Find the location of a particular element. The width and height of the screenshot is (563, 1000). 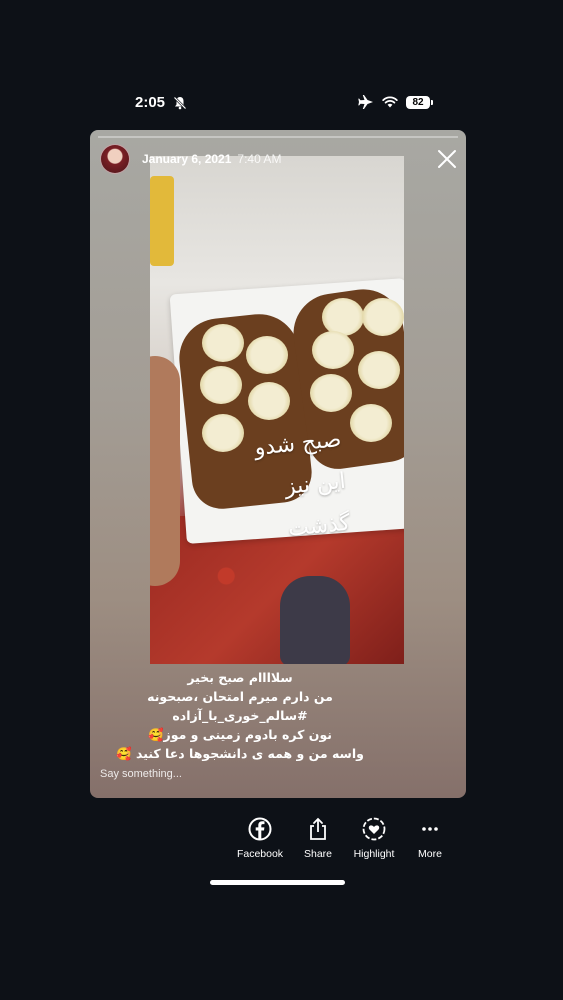

facebook-button: Facebook is located at coordinates (260, 838).